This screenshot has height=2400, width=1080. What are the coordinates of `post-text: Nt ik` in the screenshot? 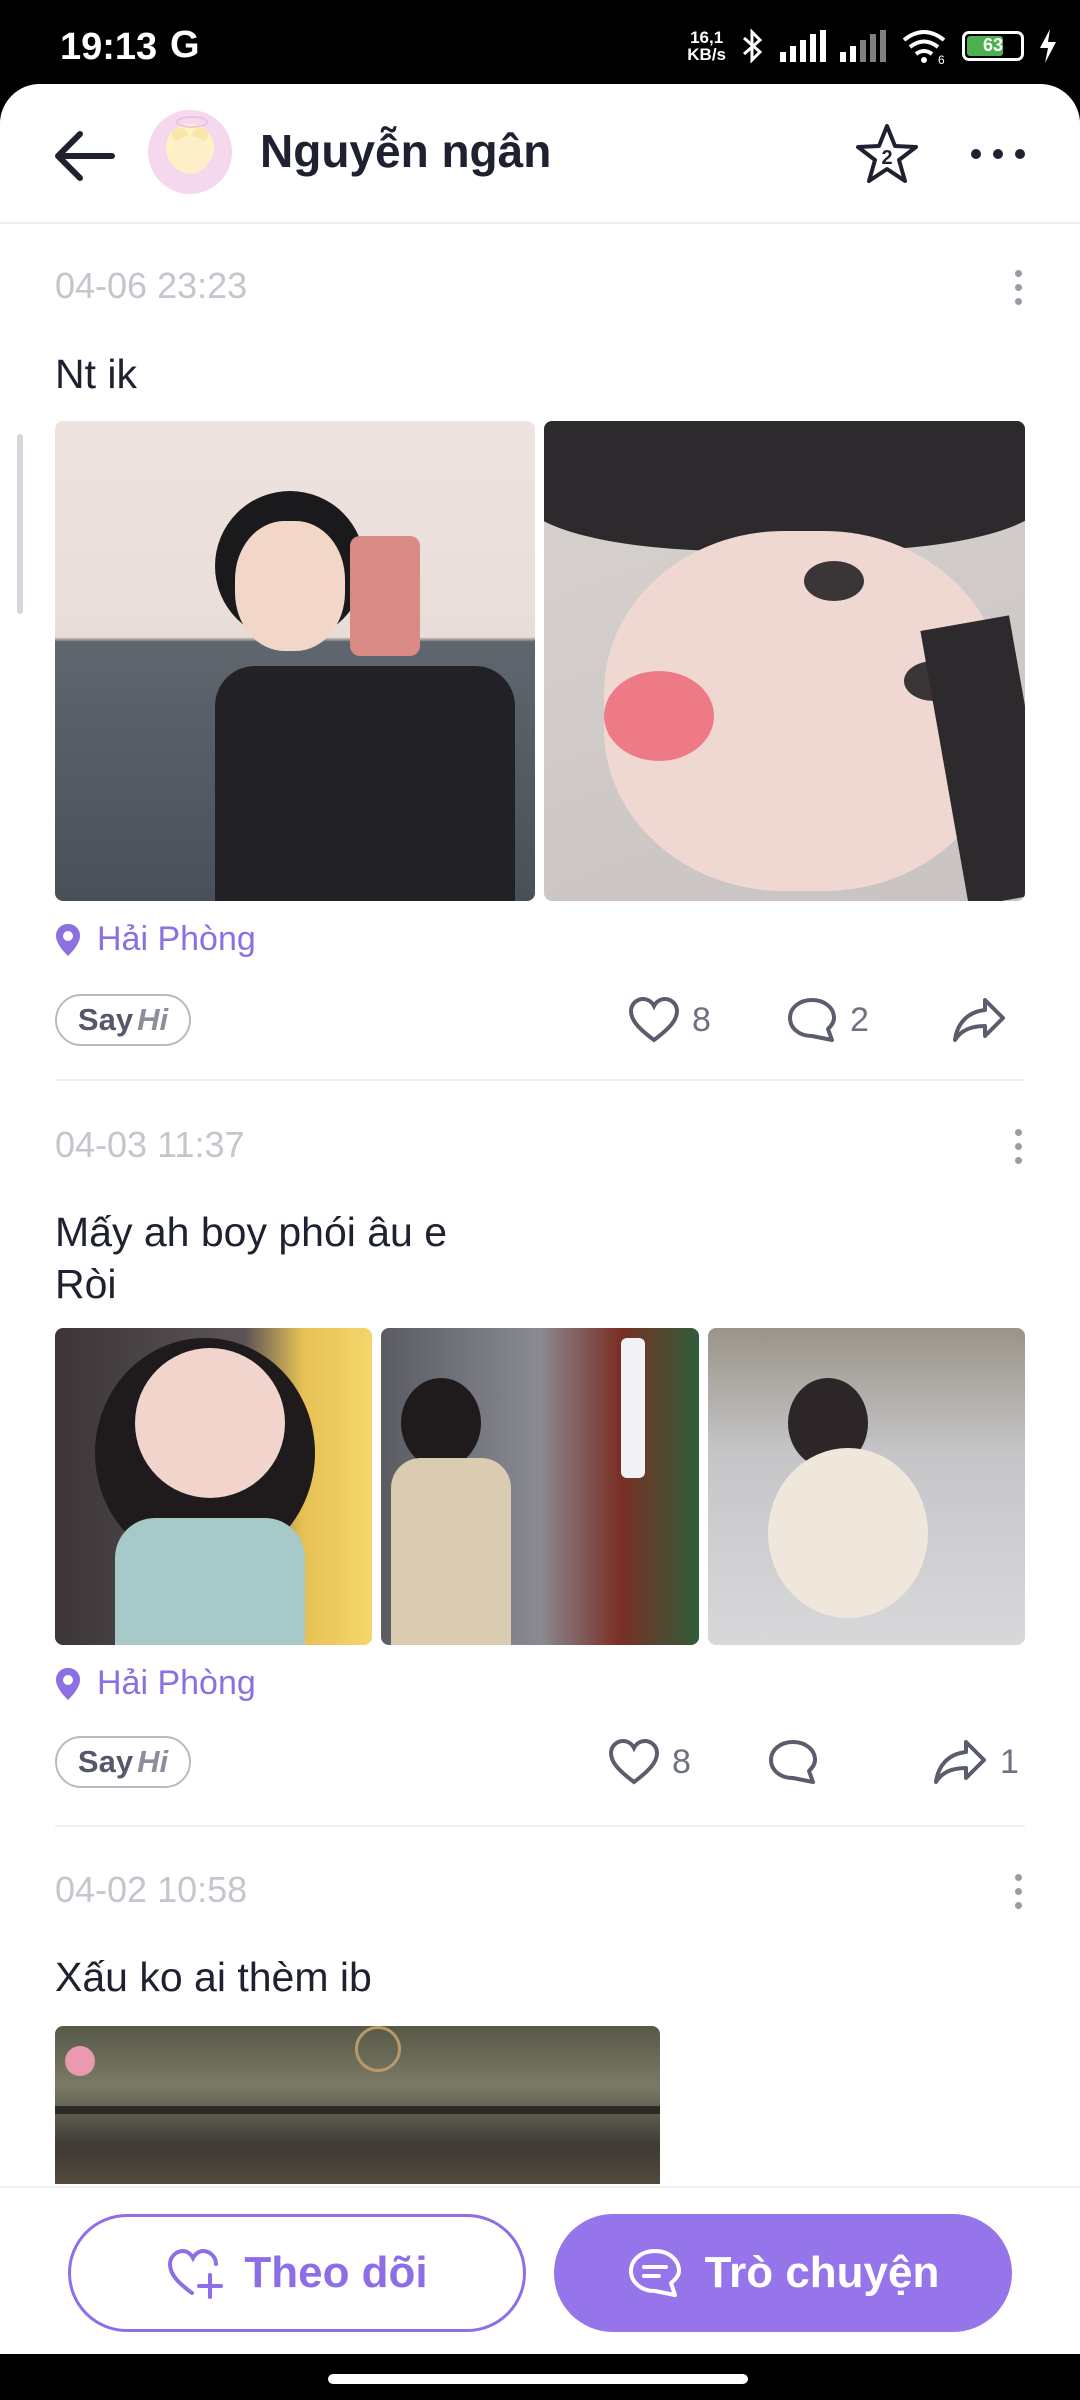 It's located at (96, 374).